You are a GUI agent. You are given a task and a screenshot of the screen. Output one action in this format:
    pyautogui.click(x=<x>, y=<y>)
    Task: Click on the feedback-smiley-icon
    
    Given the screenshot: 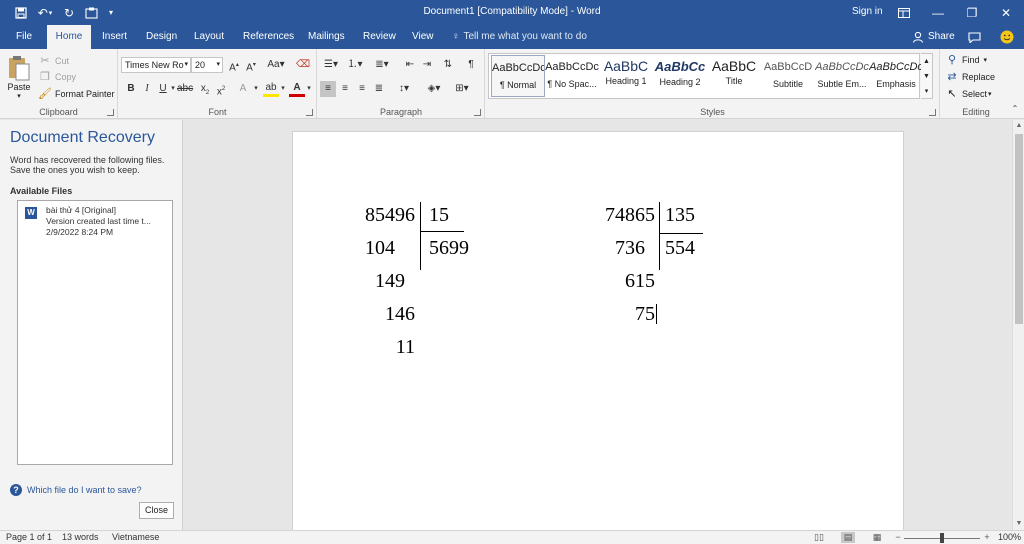 What is the action you would take?
    pyautogui.click(x=1007, y=37)
    